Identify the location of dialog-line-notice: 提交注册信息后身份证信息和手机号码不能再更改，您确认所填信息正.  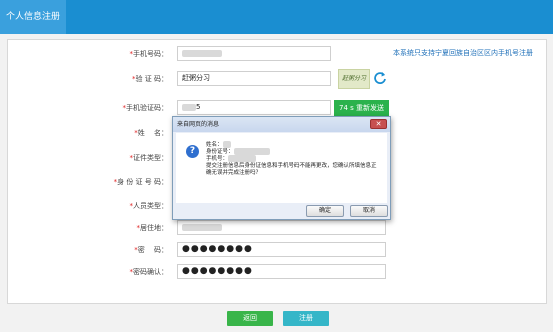
(291, 166).